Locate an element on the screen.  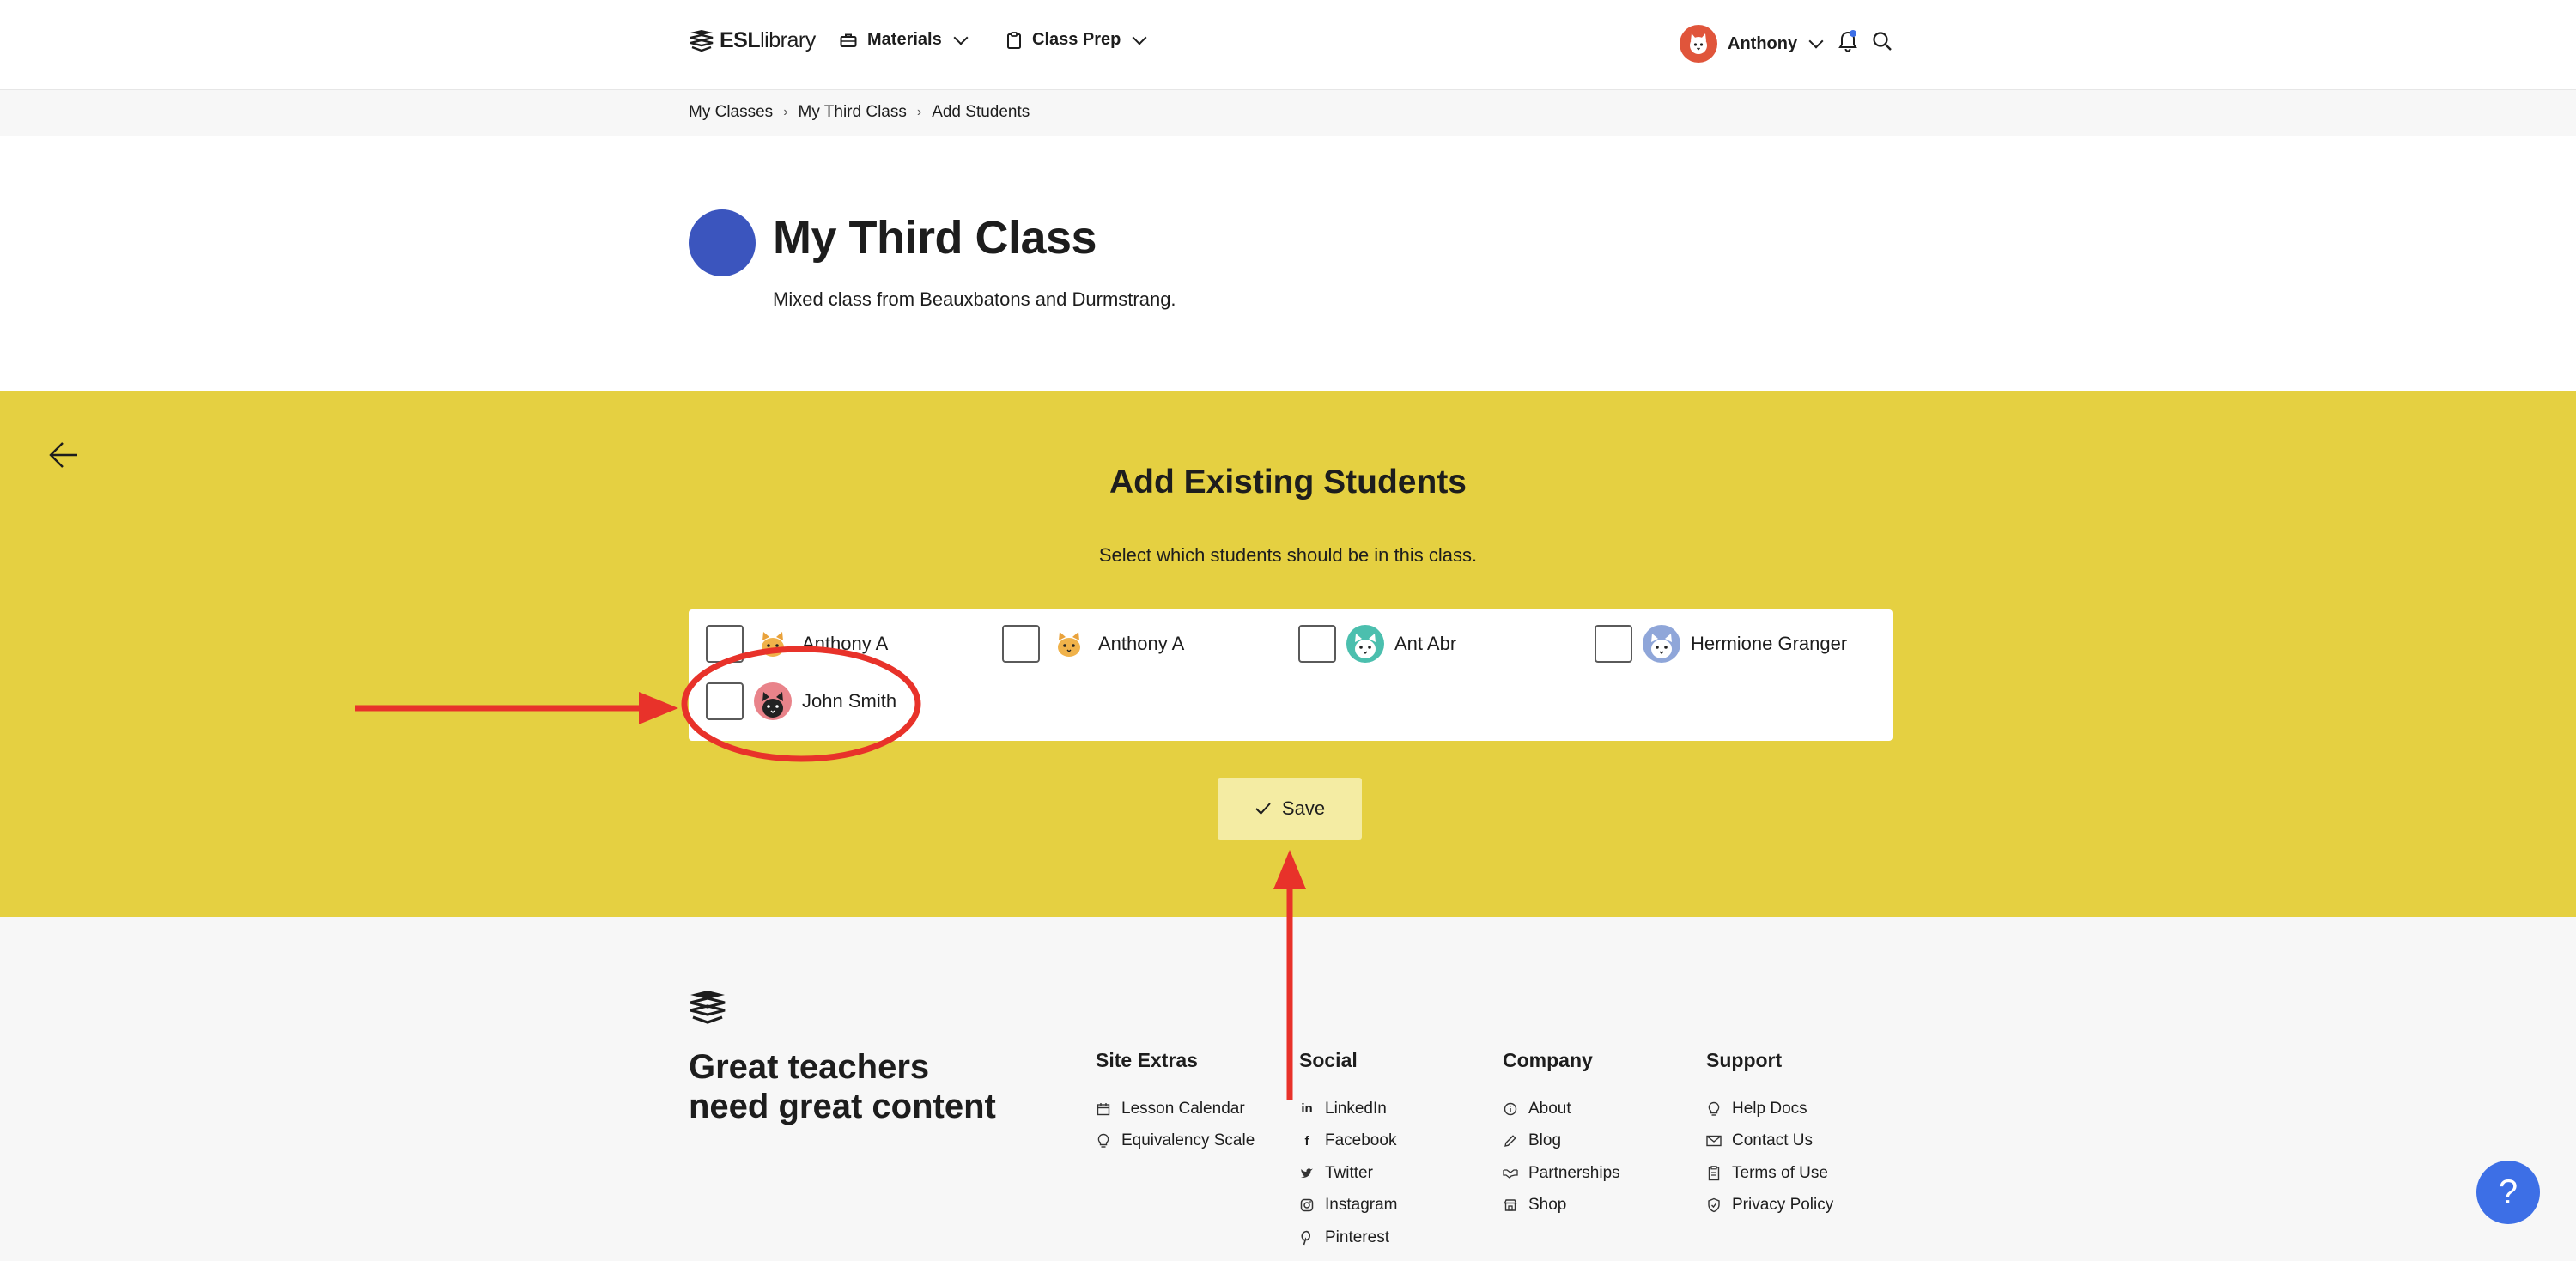
logo-text-rest: library is located at coordinates (788, 40).